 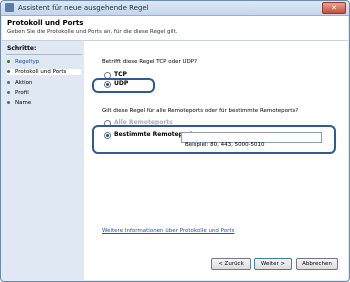 What do you see at coordinates (175, 8) in the screenshot?
I see `title-bar: Assistent für neue ausgehende Regel ✕` at bounding box center [175, 8].